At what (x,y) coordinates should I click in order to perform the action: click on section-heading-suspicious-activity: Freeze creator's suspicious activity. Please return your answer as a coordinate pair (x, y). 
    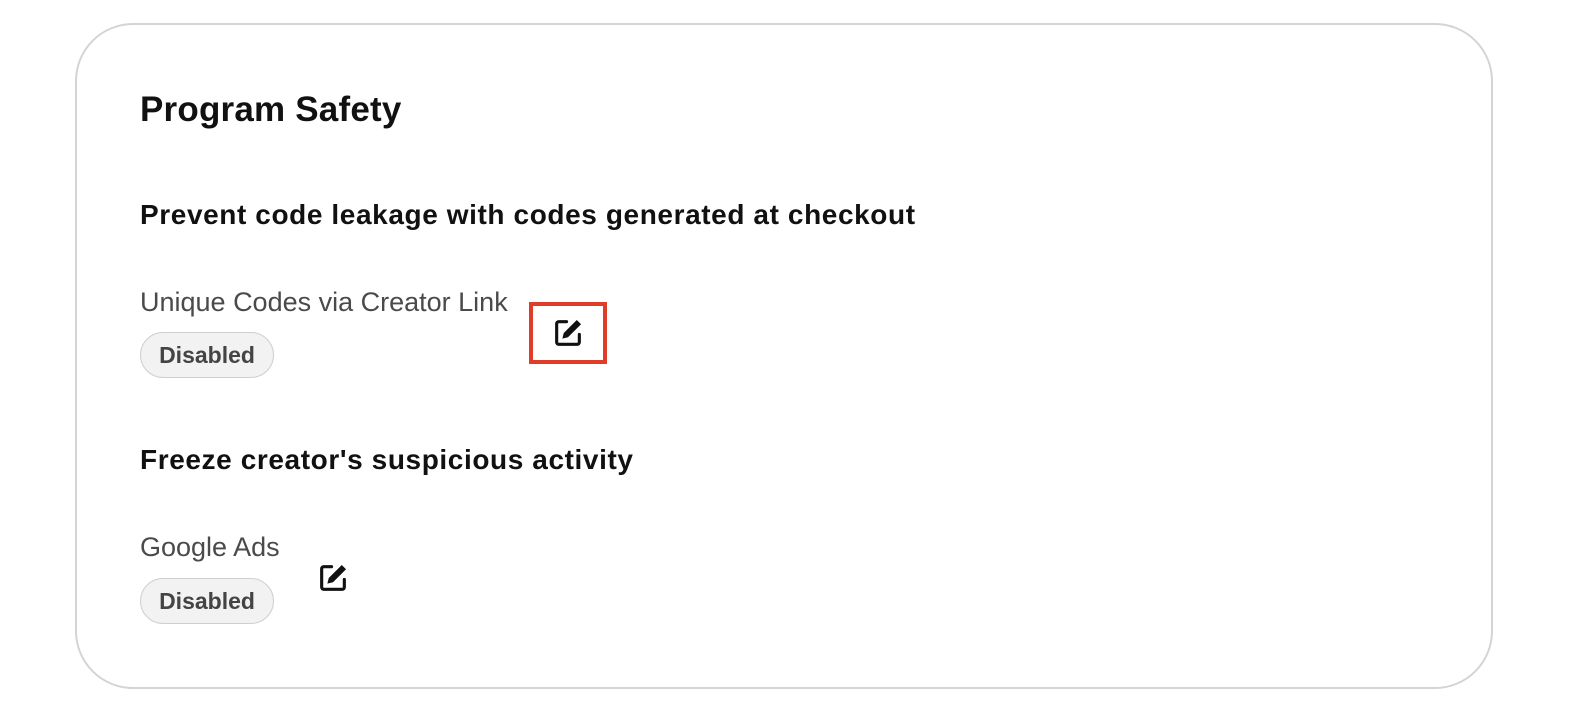
    Looking at the image, I should click on (387, 459).